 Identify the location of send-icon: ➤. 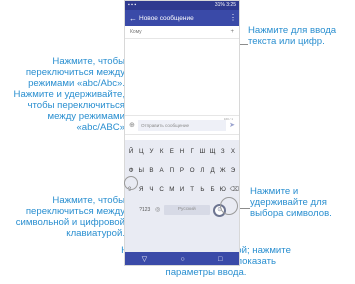
(230, 125).